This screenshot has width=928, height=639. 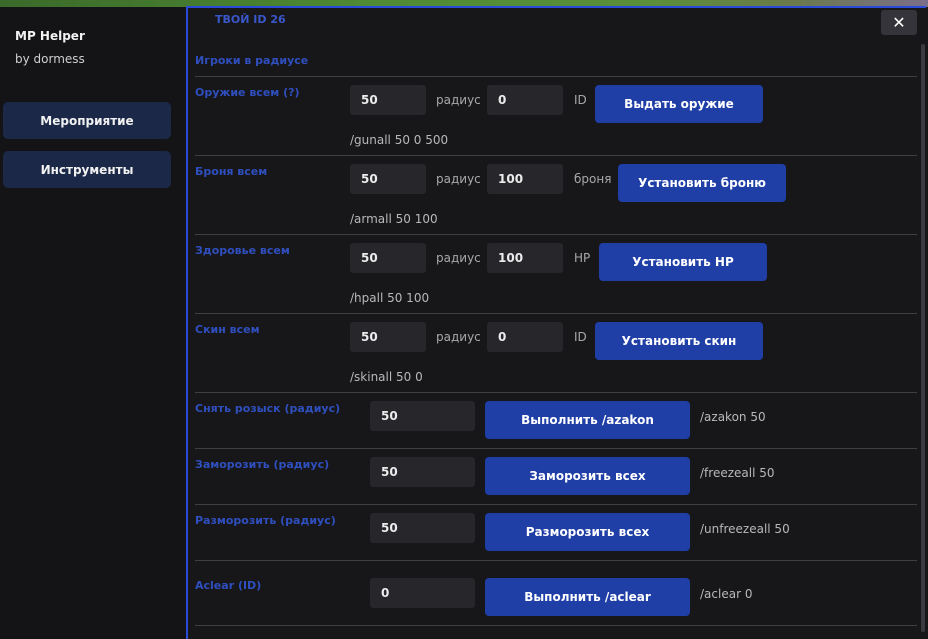 I want to click on command-preview: /armall 50 100, so click(x=394, y=219).